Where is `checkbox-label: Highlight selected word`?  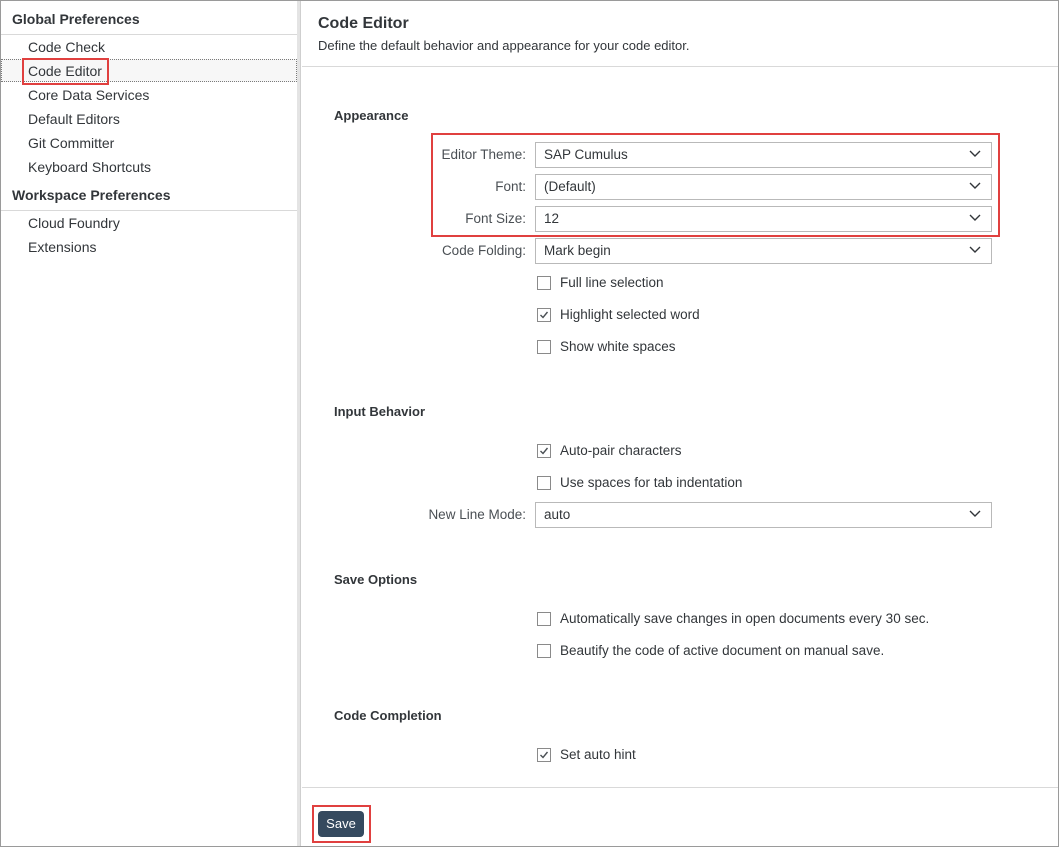 checkbox-label: Highlight selected word is located at coordinates (630, 314).